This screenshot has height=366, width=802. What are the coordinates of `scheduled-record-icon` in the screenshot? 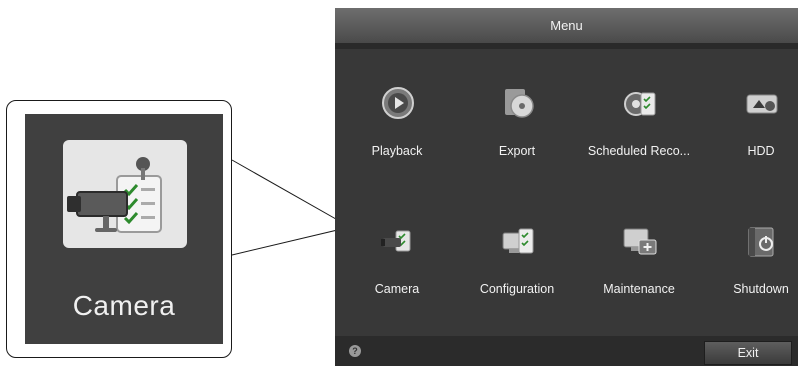 It's located at (640, 103).